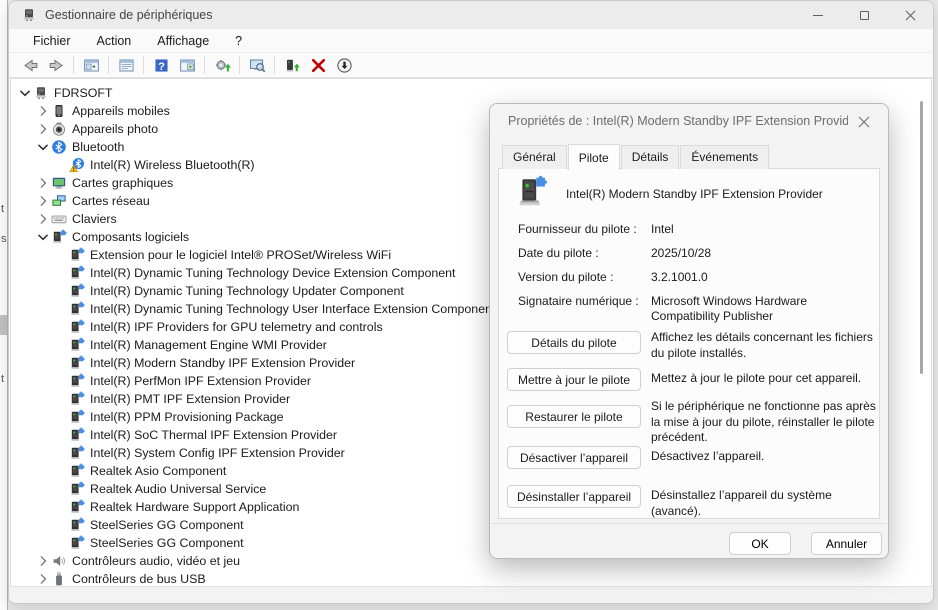 This screenshot has height=610, width=938. I want to click on bluetooth-warning-icon, so click(77, 165).